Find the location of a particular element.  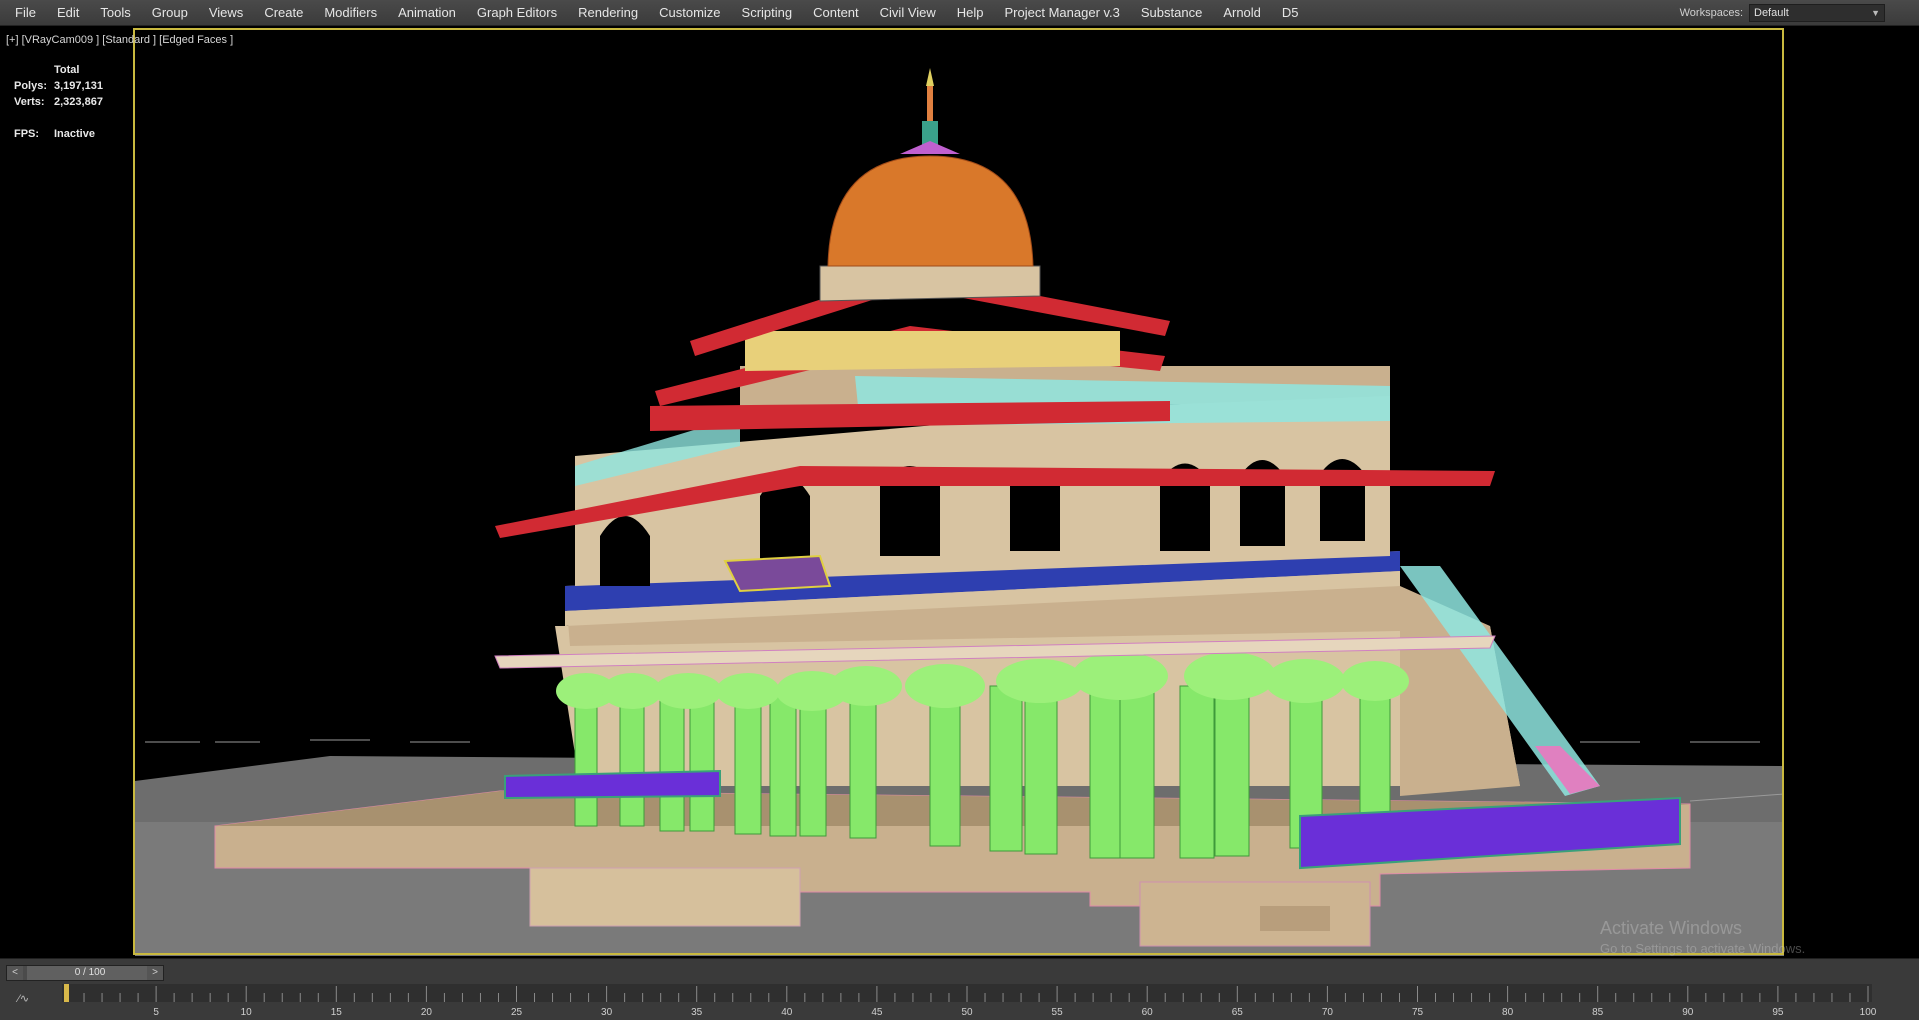

menu-item-tools: Tools is located at coordinates (116, 12).